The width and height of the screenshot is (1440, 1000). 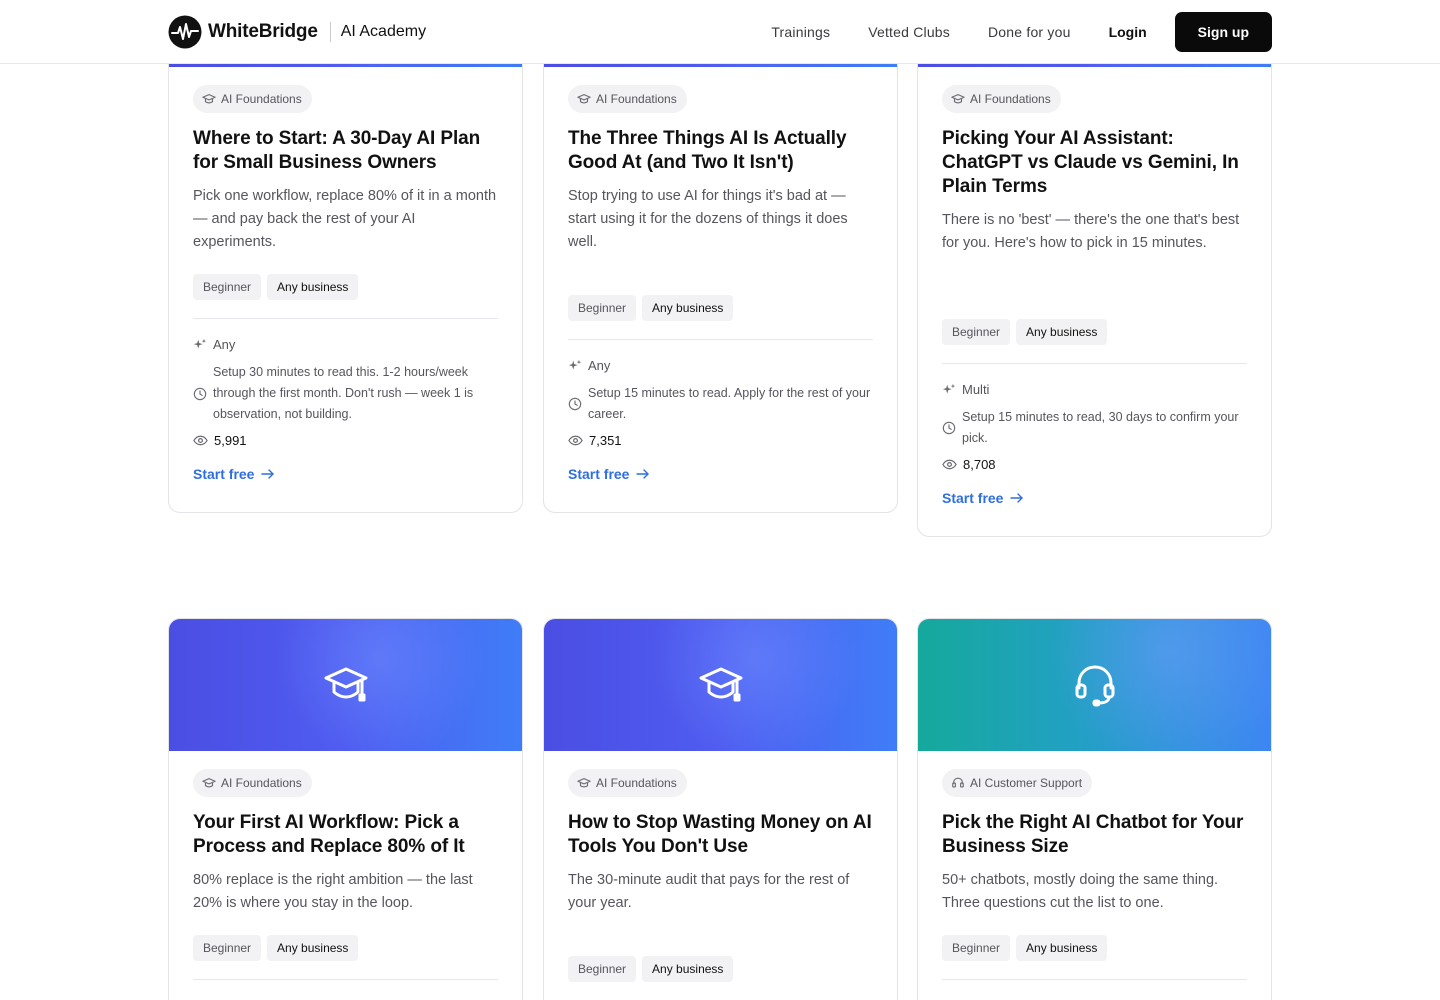 What do you see at coordinates (345, 440) in the screenshot?
I see `views-row: 5,991` at bounding box center [345, 440].